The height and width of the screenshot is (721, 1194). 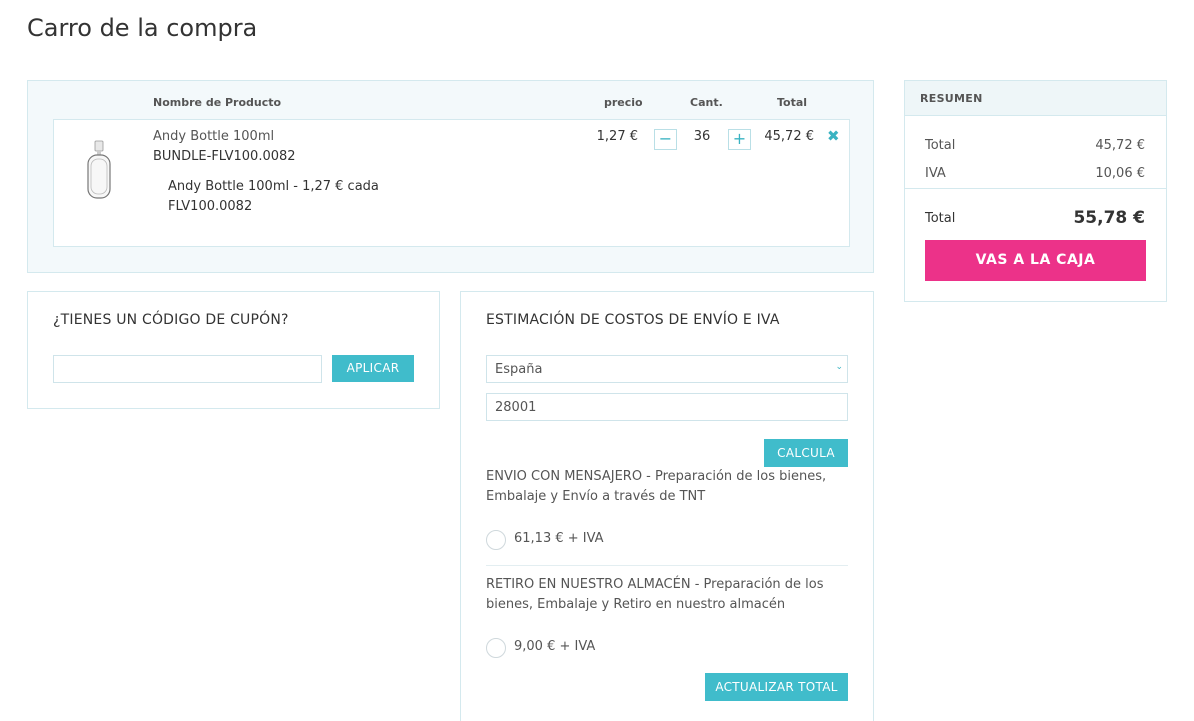 What do you see at coordinates (665, 139) in the screenshot?
I see `qty-decrease-button: −` at bounding box center [665, 139].